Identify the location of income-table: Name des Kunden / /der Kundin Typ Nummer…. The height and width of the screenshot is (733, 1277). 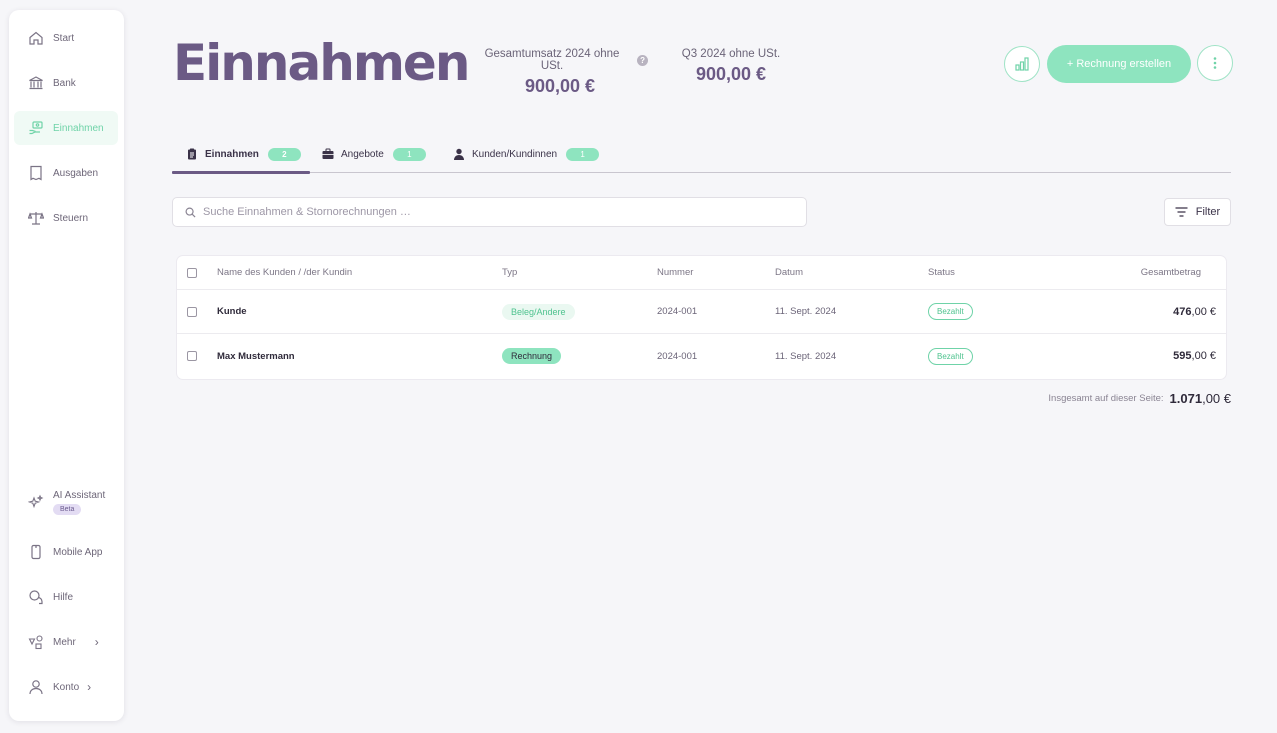
(701, 317).